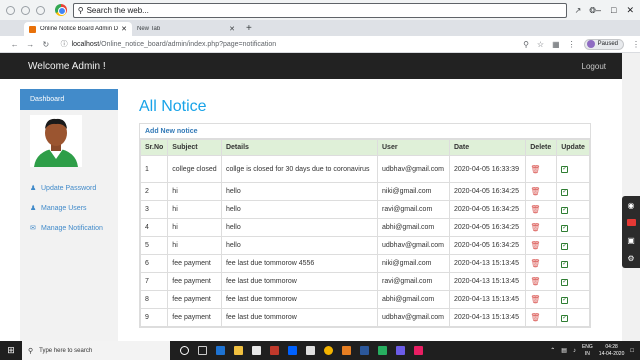 Image resolution: width=640 pixels, height=360 pixels. Describe the element at coordinates (31, 351) in the screenshot. I see `search-icon: ⚲` at that location.